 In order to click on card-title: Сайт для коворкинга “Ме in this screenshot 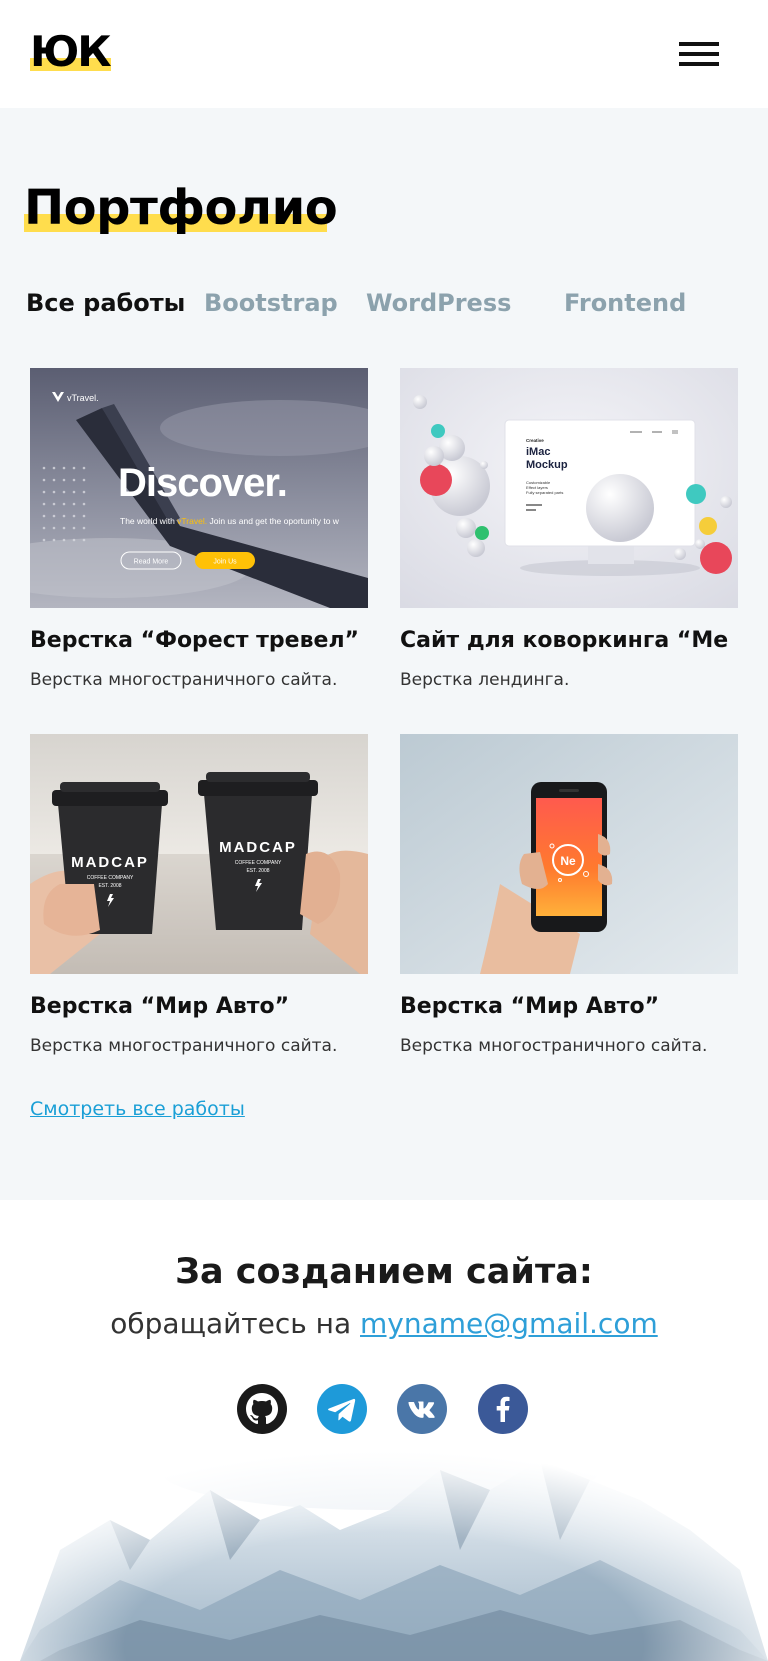, I will do `click(569, 641)`.